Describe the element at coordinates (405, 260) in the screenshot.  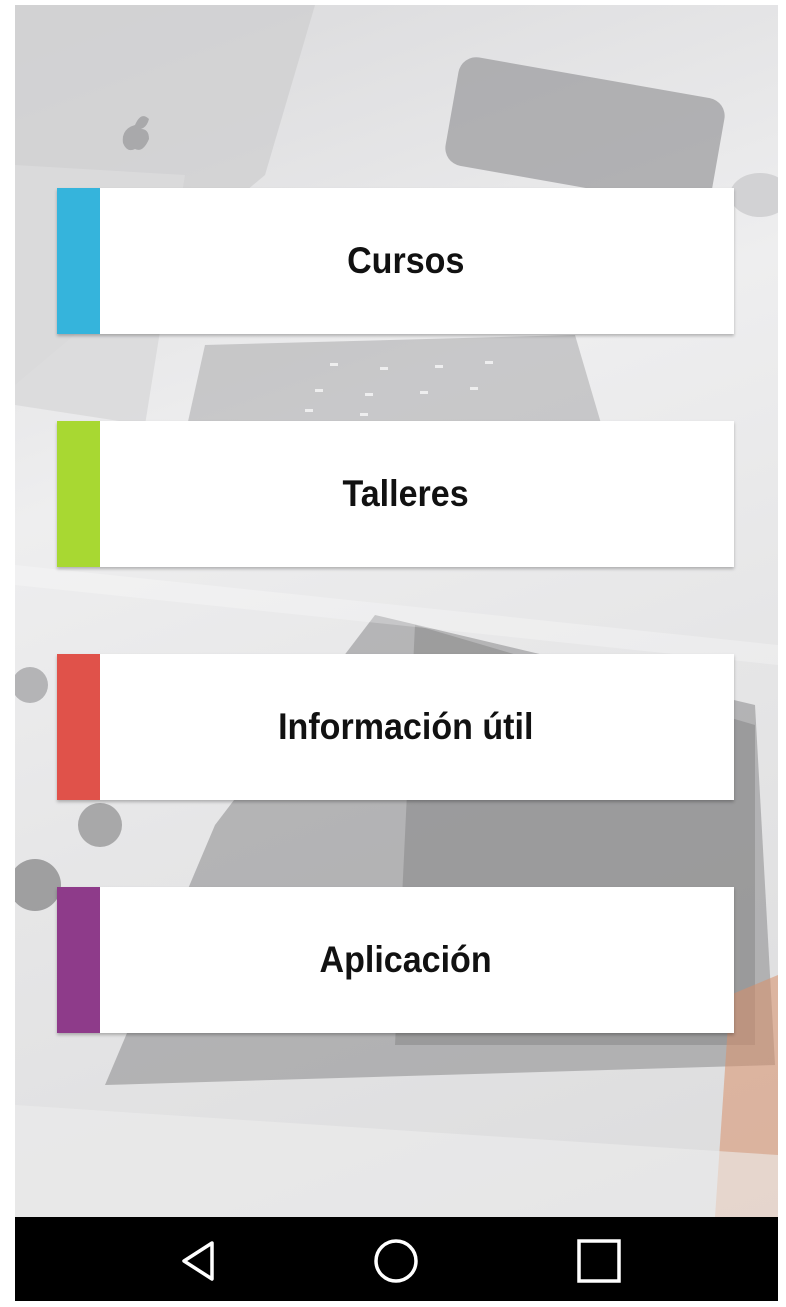
I see `menu-button-label: Cursos` at that location.